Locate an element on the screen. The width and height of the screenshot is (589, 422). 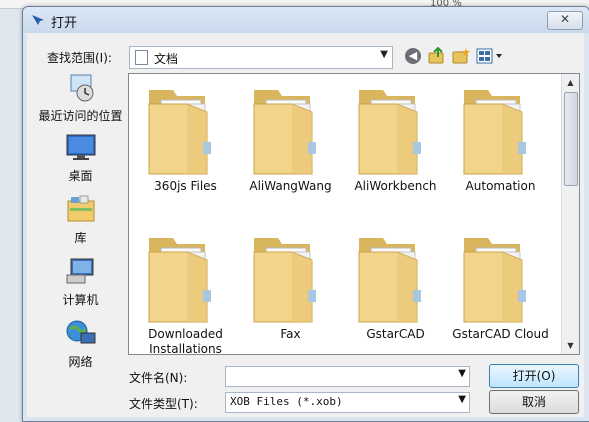
folder-item: GstarCAD Cloud is located at coordinates (500, 288).